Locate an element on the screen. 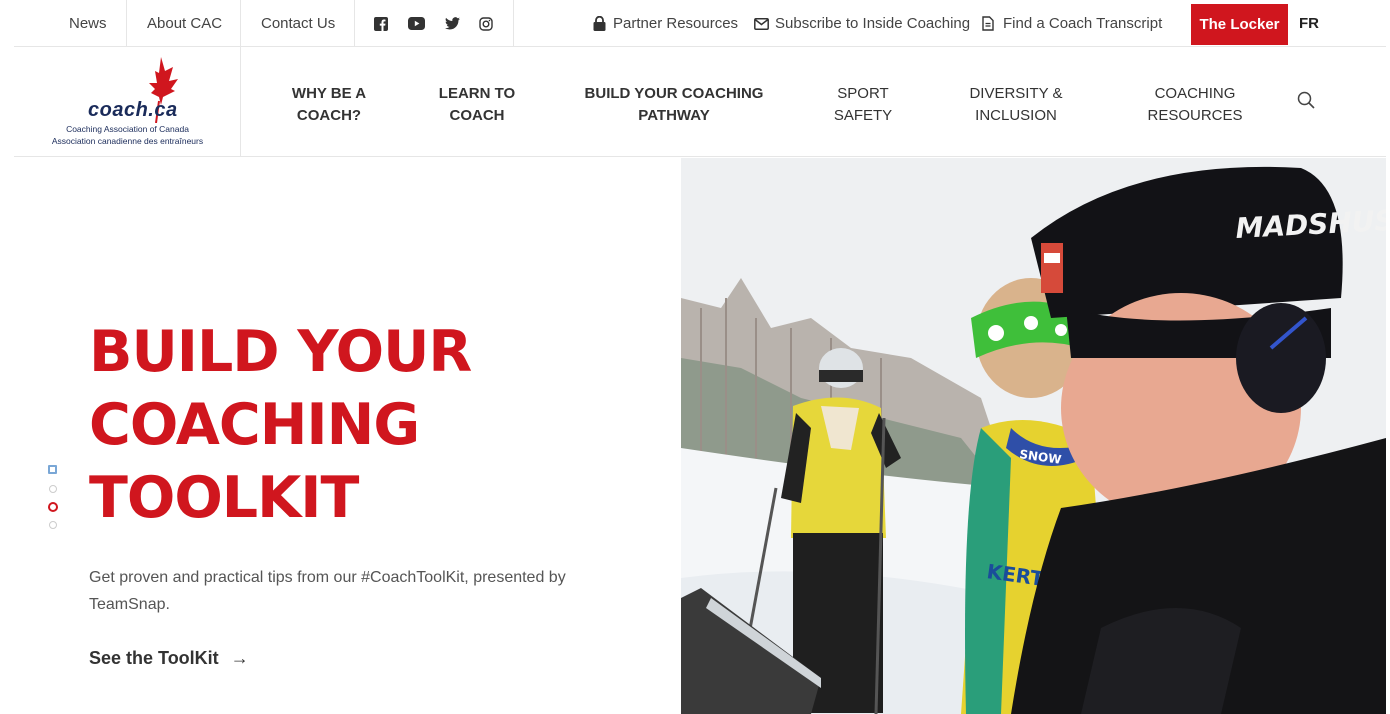  nav-build-pathway: BUILD YOUR COACHING PATHWAY is located at coordinates (674, 105).